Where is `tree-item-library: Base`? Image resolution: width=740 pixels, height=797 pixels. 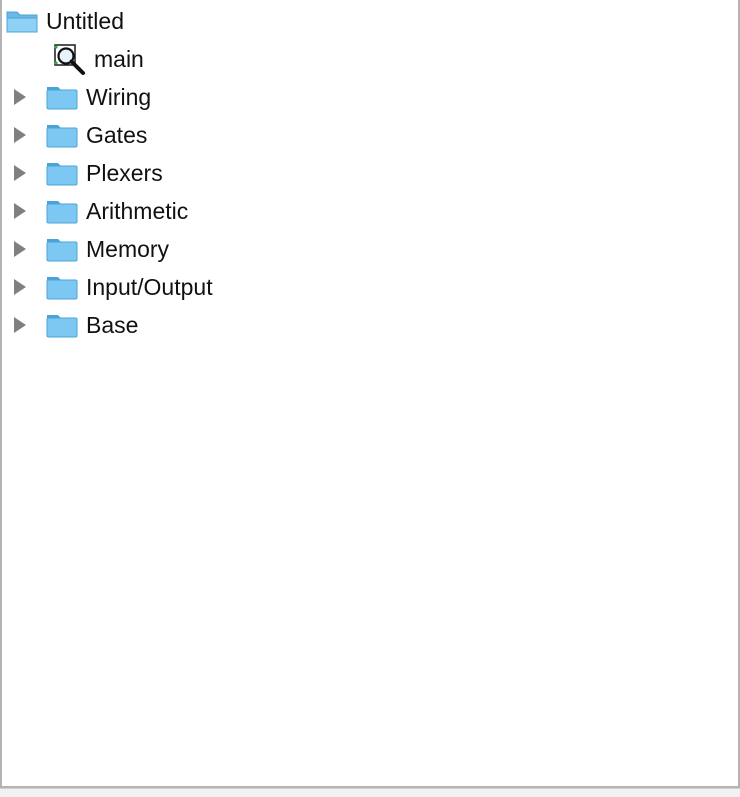
tree-item-library: Base is located at coordinates (370, 325).